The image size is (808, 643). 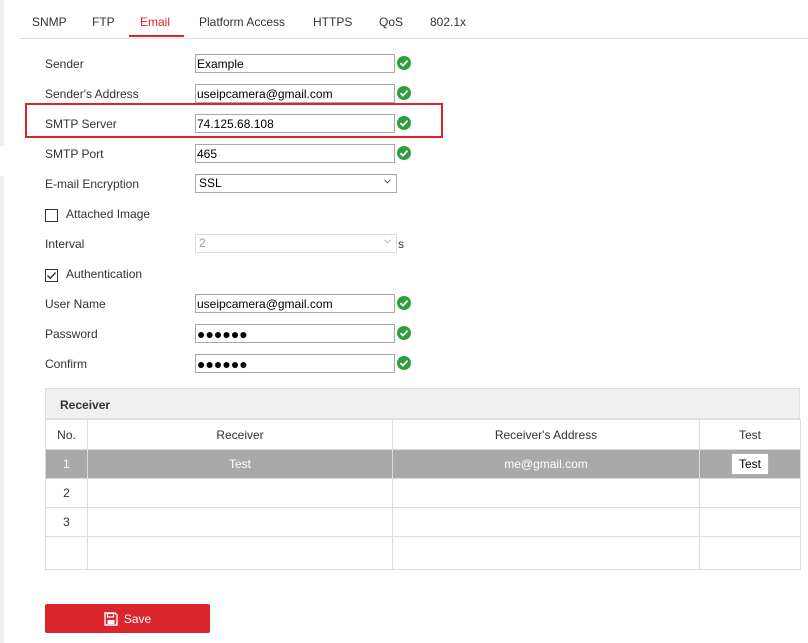 I want to click on cell-test: Test, so click(x=750, y=464).